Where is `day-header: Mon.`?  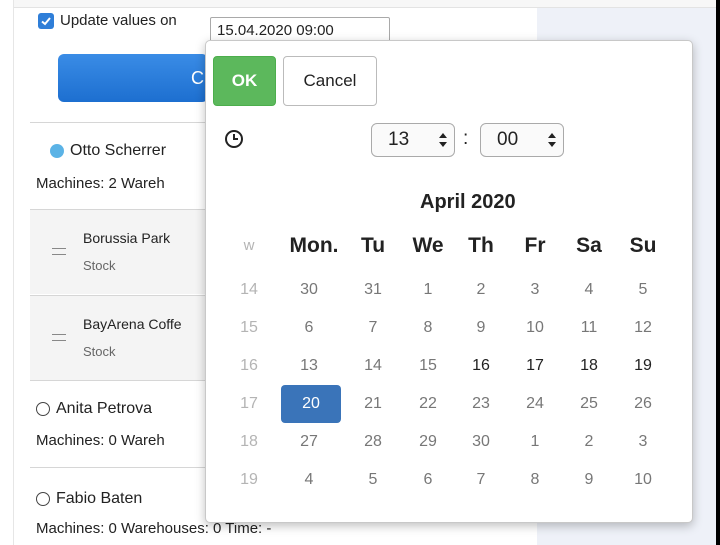 day-header: Mon. is located at coordinates (314, 245).